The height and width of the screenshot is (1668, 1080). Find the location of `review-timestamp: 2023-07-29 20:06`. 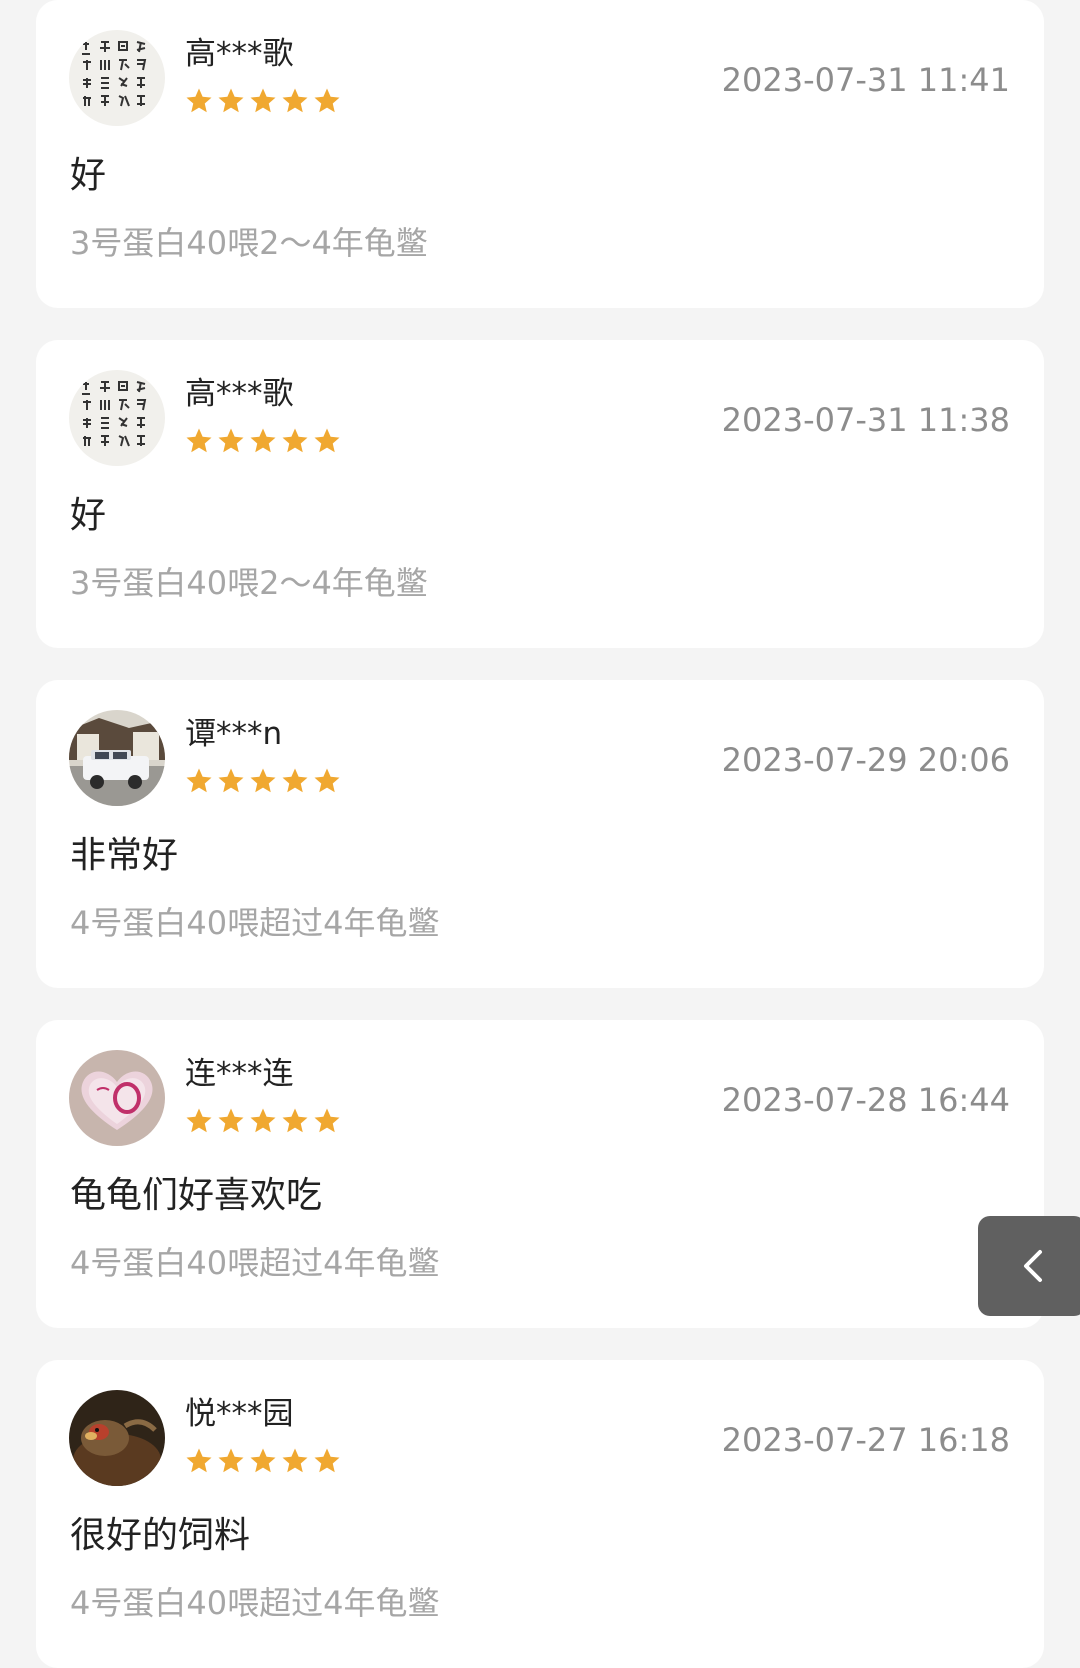

review-timestamp: 2023-07-29 20:06 is located at coordinates (865, 760).